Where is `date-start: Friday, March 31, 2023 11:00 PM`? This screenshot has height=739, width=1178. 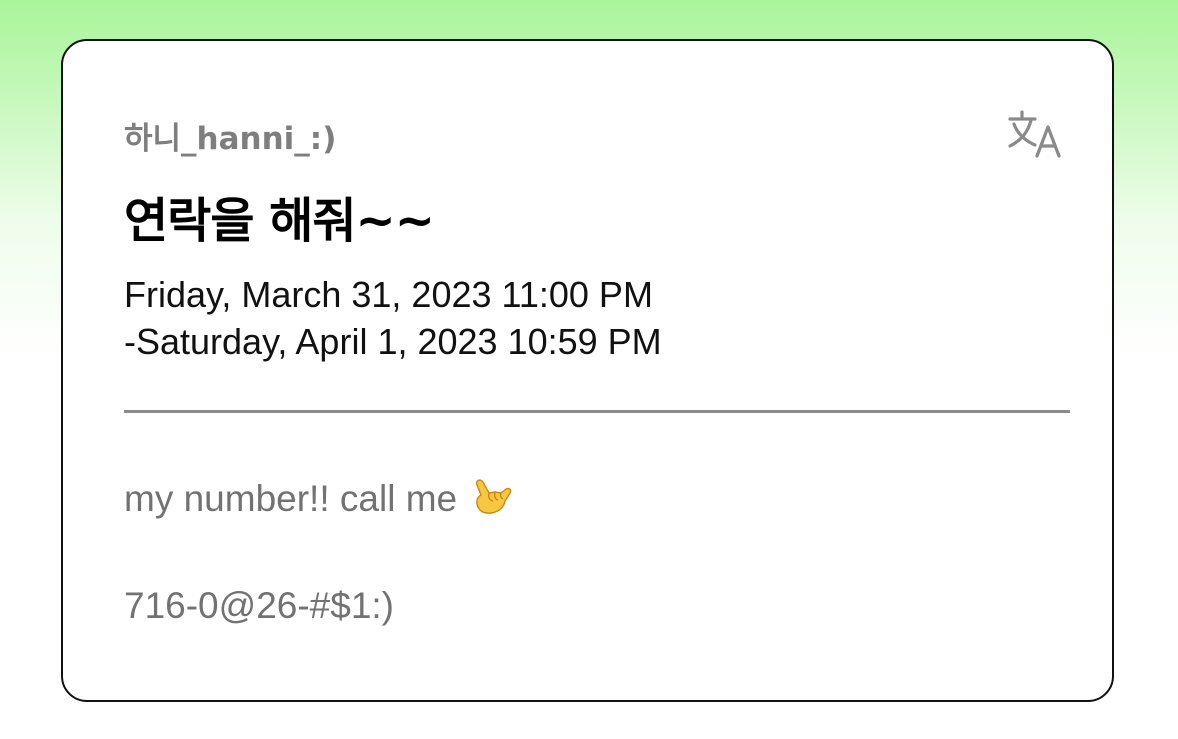
date-start: Friday, March 31, 2023 11:00 PM is located at coordinates (388, 294).